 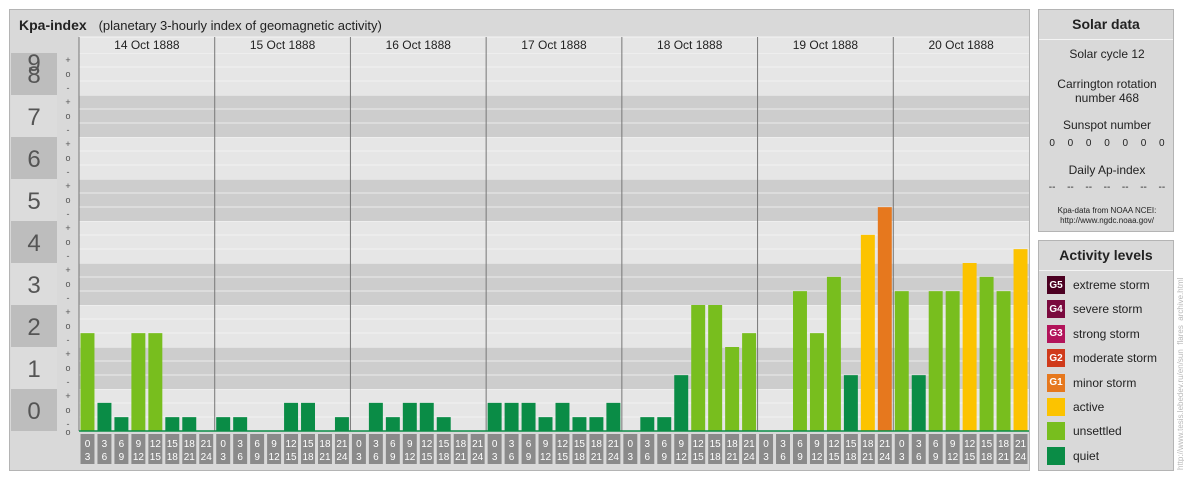 What do you see at coordinates (1107, 54) in the screenshot?
I see `solar-cycle: Solar cycle 12` at bounding box center [1107, 54].